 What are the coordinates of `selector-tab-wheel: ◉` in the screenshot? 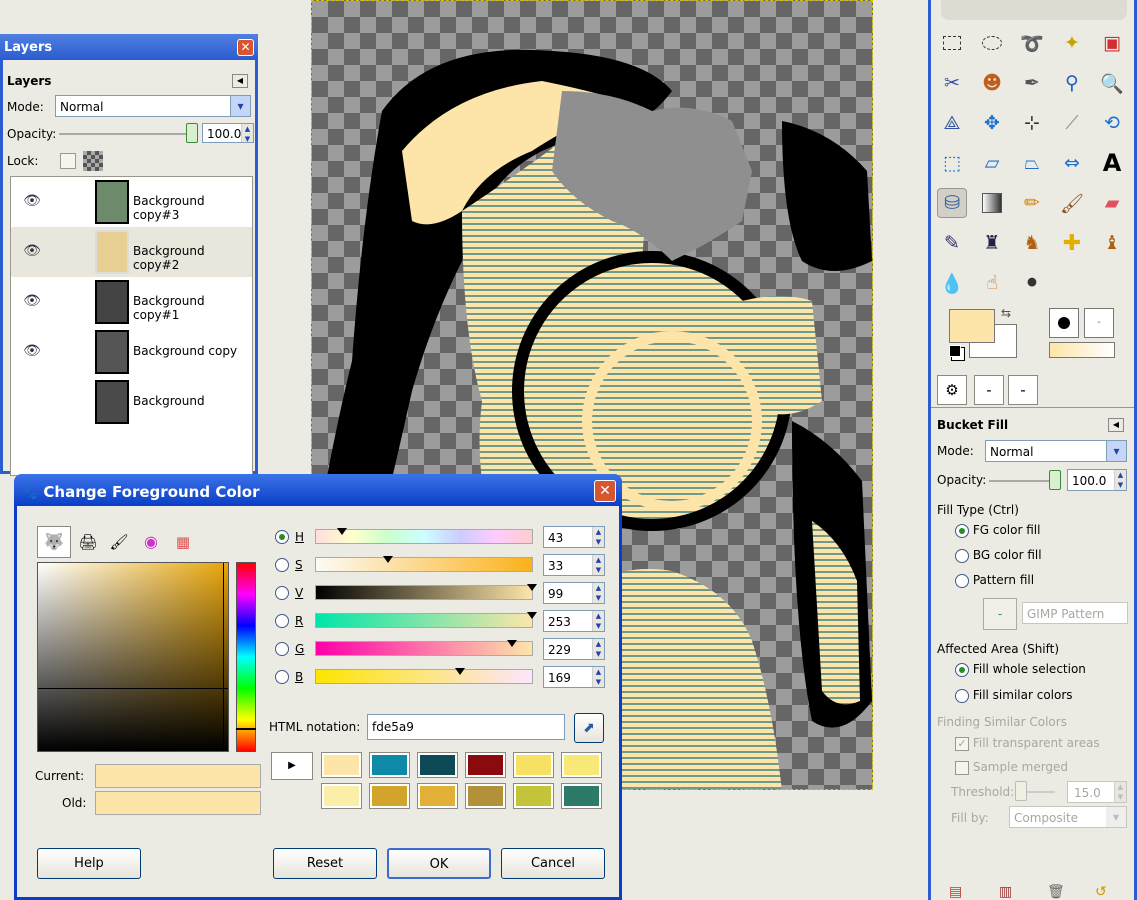 It's located at (151, 543).